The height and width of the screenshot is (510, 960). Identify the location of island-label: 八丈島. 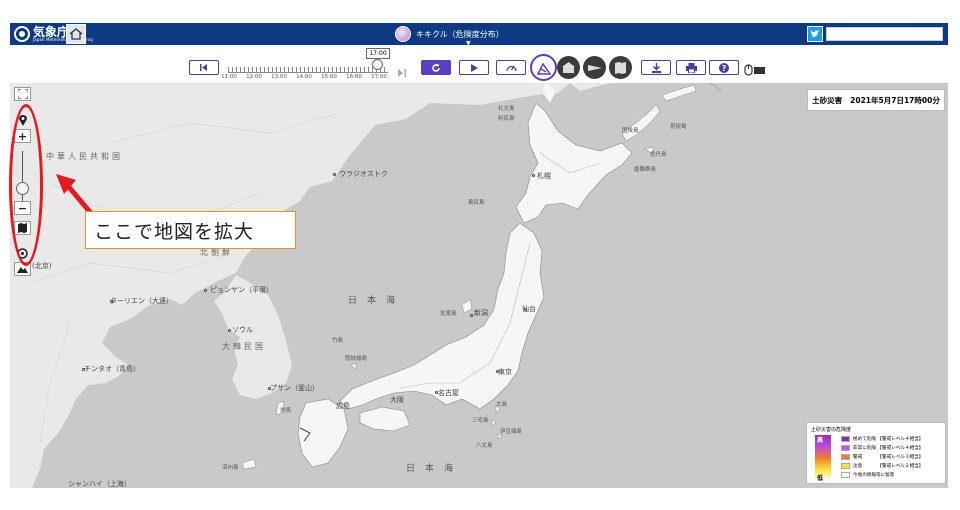
(484, 446).